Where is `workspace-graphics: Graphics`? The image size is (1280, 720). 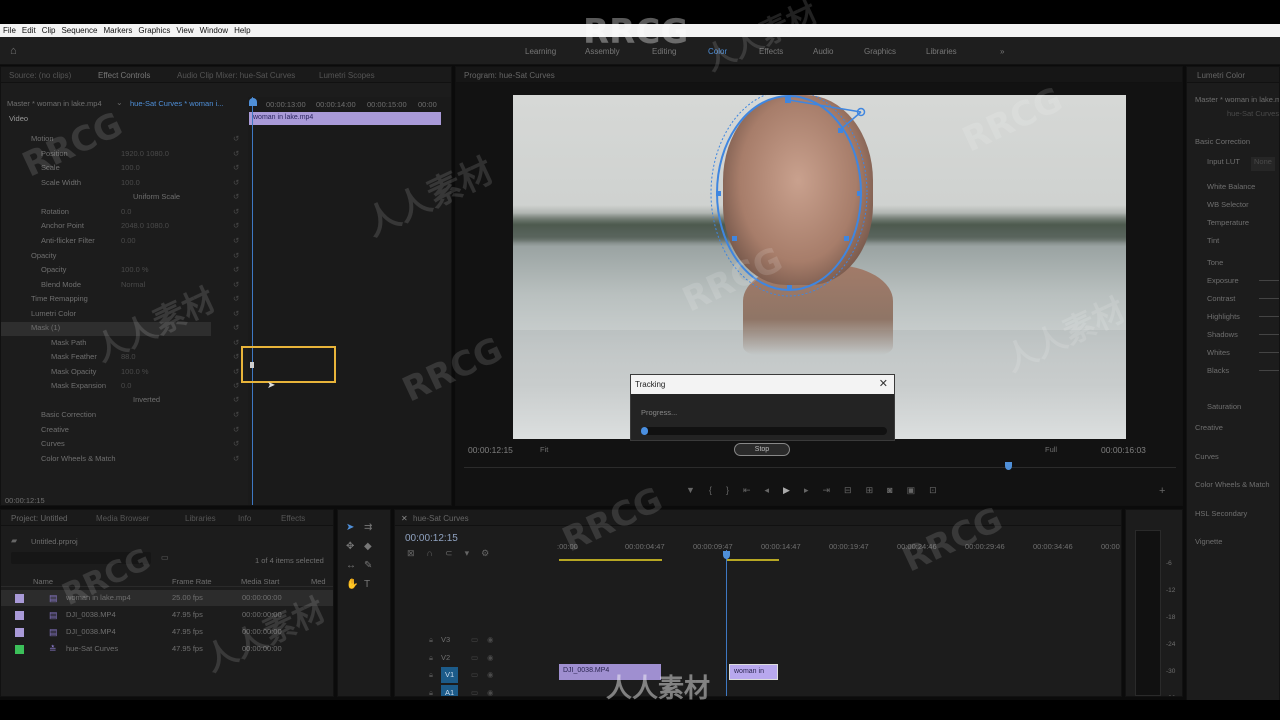 workspace-graphics: Graphics is located at coordinates (880, 51).